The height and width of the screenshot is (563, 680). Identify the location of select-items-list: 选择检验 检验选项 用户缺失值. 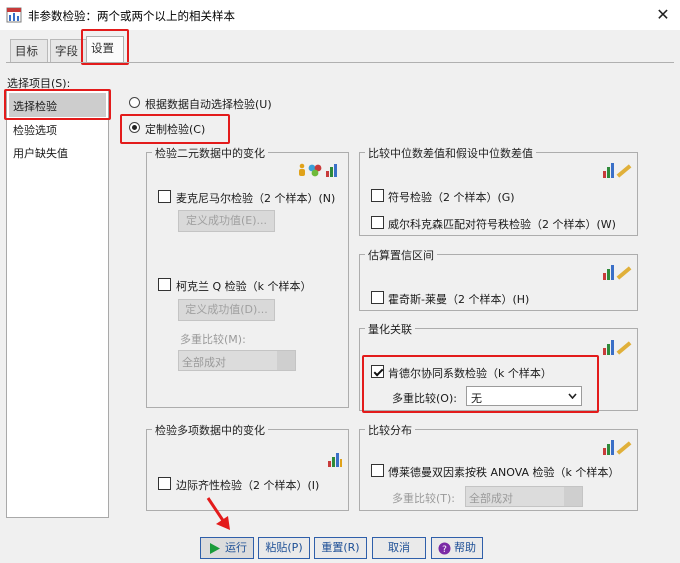
(57, 304).